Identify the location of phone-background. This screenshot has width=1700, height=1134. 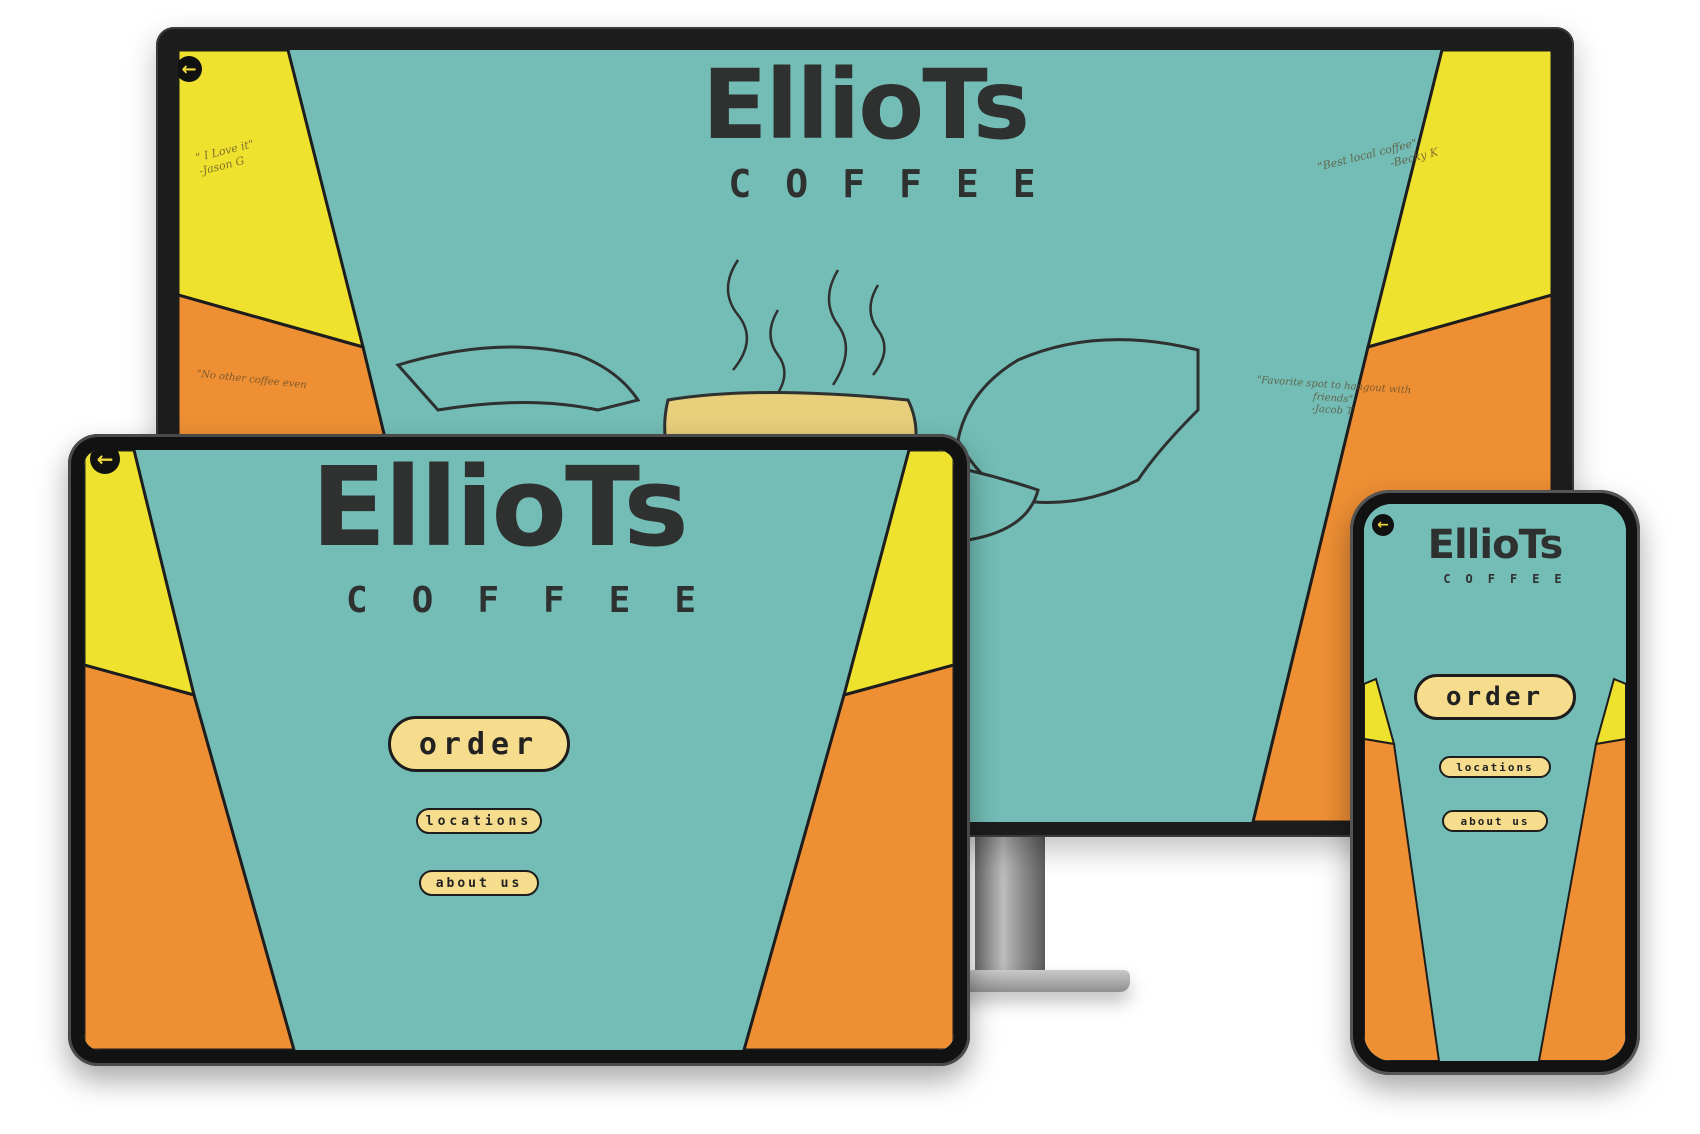
(1495, 782).